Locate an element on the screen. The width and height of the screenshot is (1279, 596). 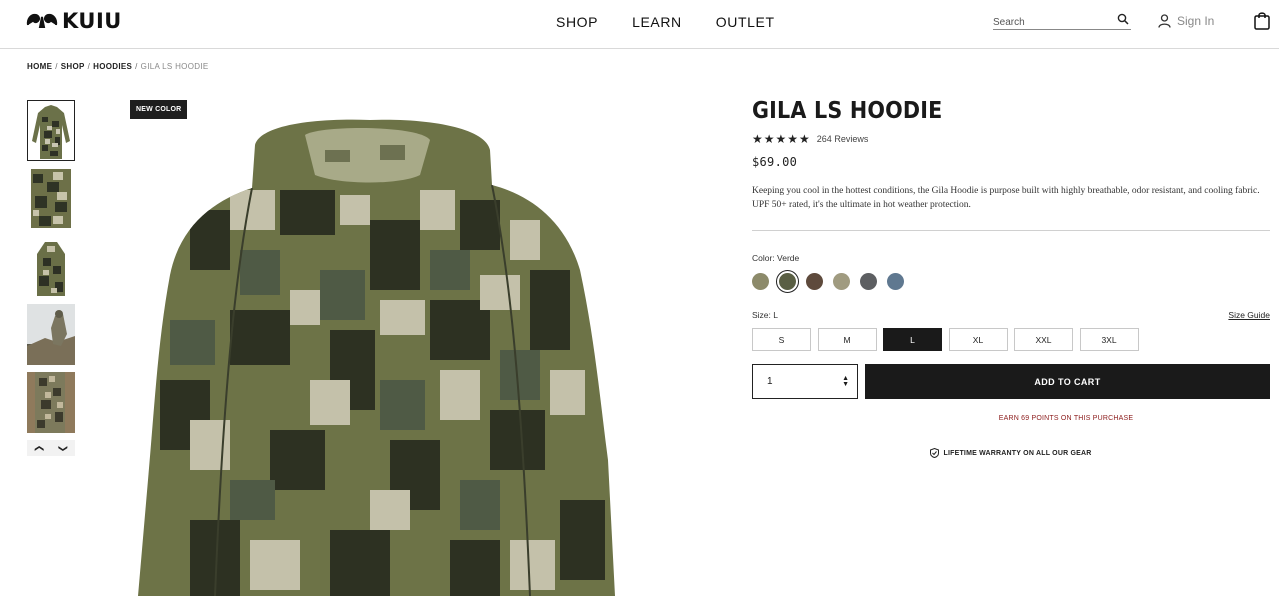
lifestyle-closeup-thumbnail is located at coordinates (51, 402).